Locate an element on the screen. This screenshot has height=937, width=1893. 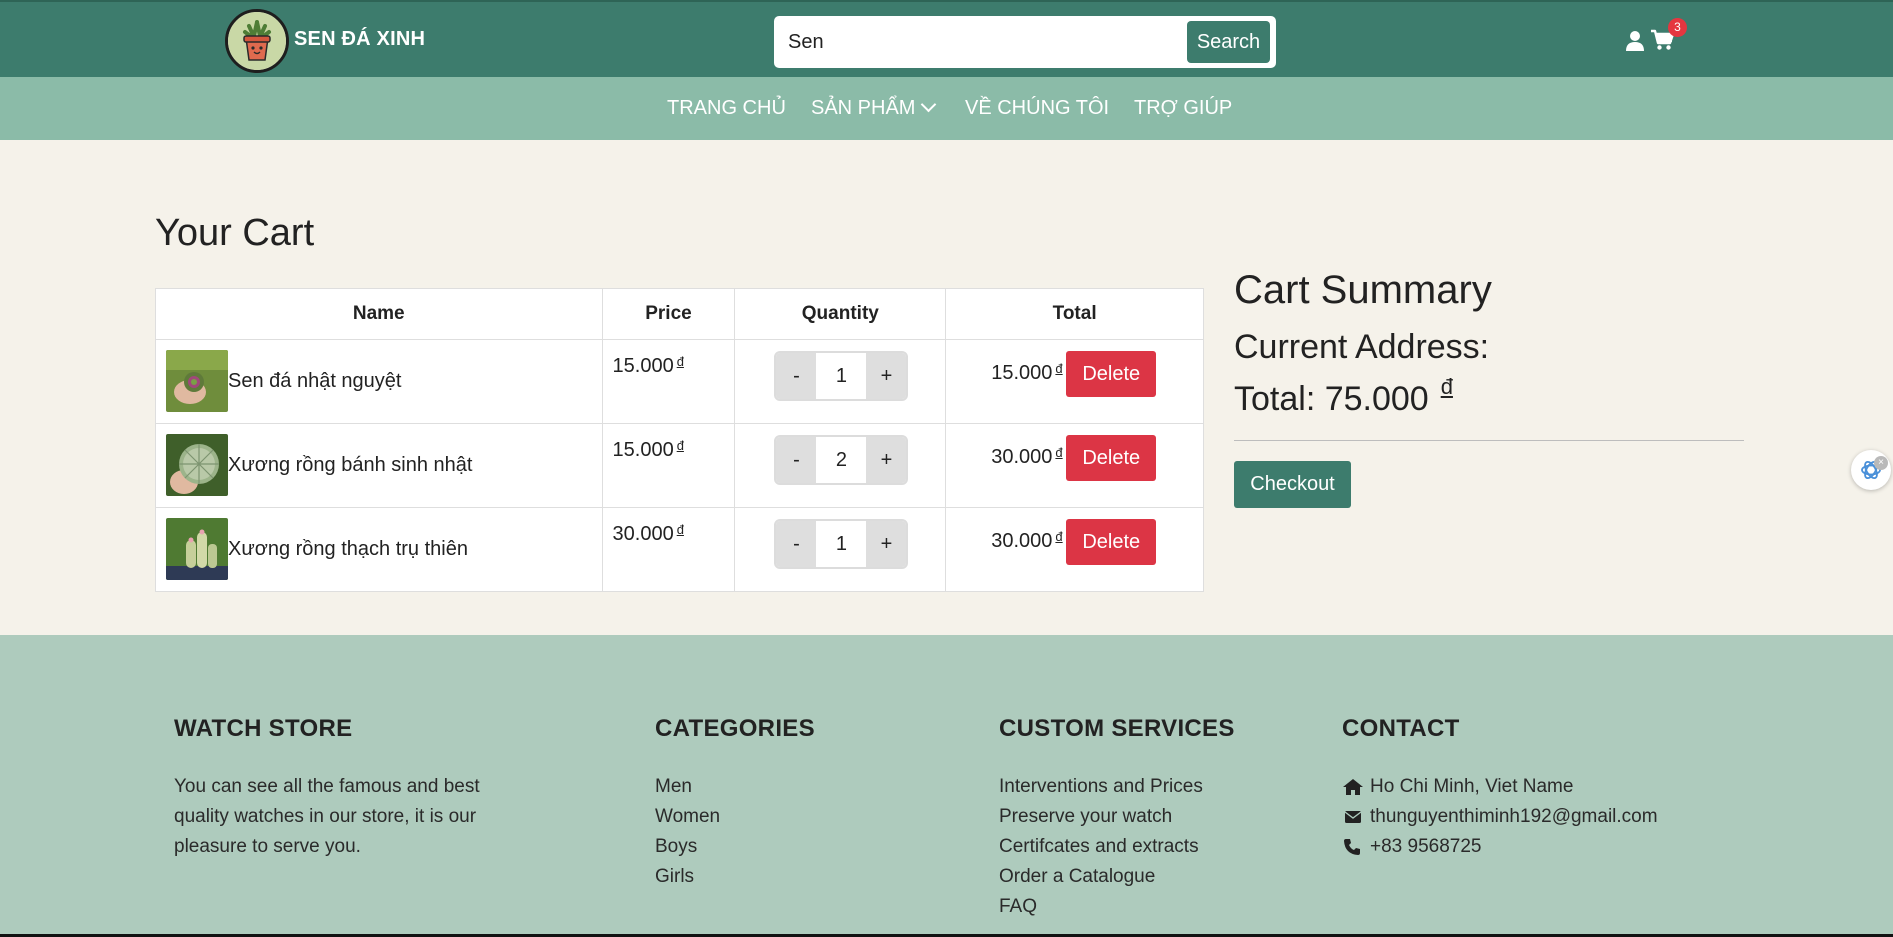
succulent-logo is located at coordinates (257, 41).